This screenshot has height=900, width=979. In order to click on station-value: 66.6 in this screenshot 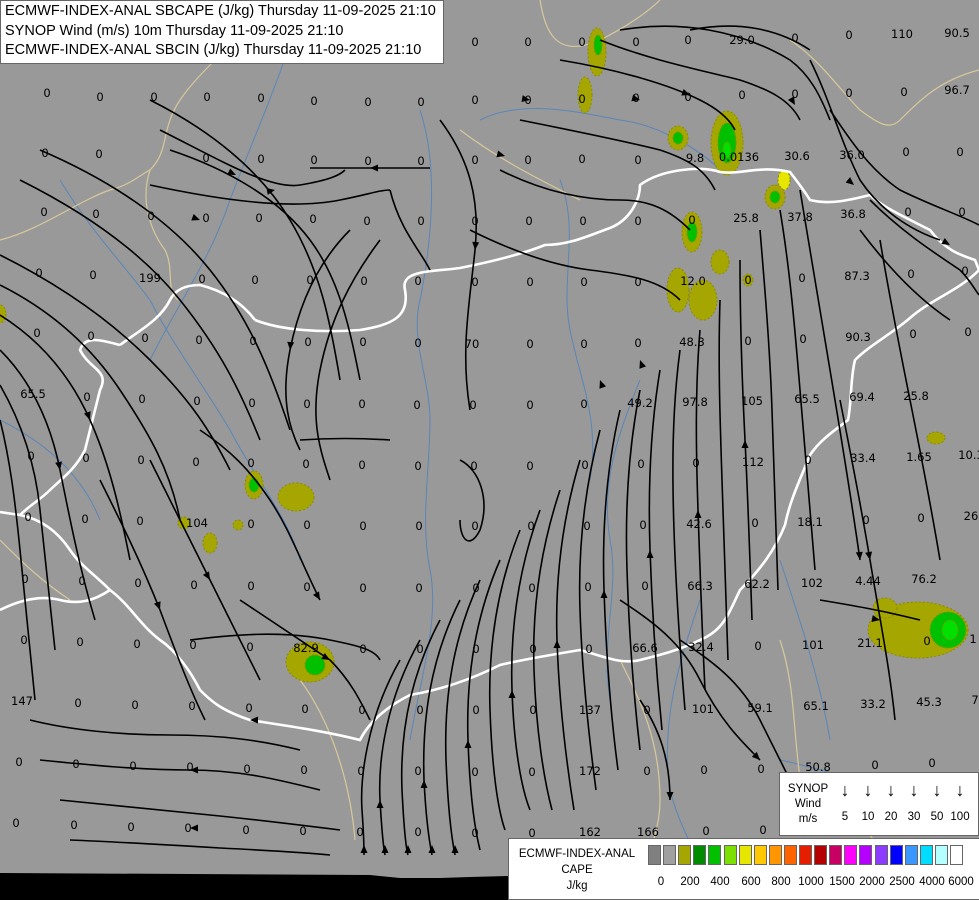, I will do `click(645, 648)`.